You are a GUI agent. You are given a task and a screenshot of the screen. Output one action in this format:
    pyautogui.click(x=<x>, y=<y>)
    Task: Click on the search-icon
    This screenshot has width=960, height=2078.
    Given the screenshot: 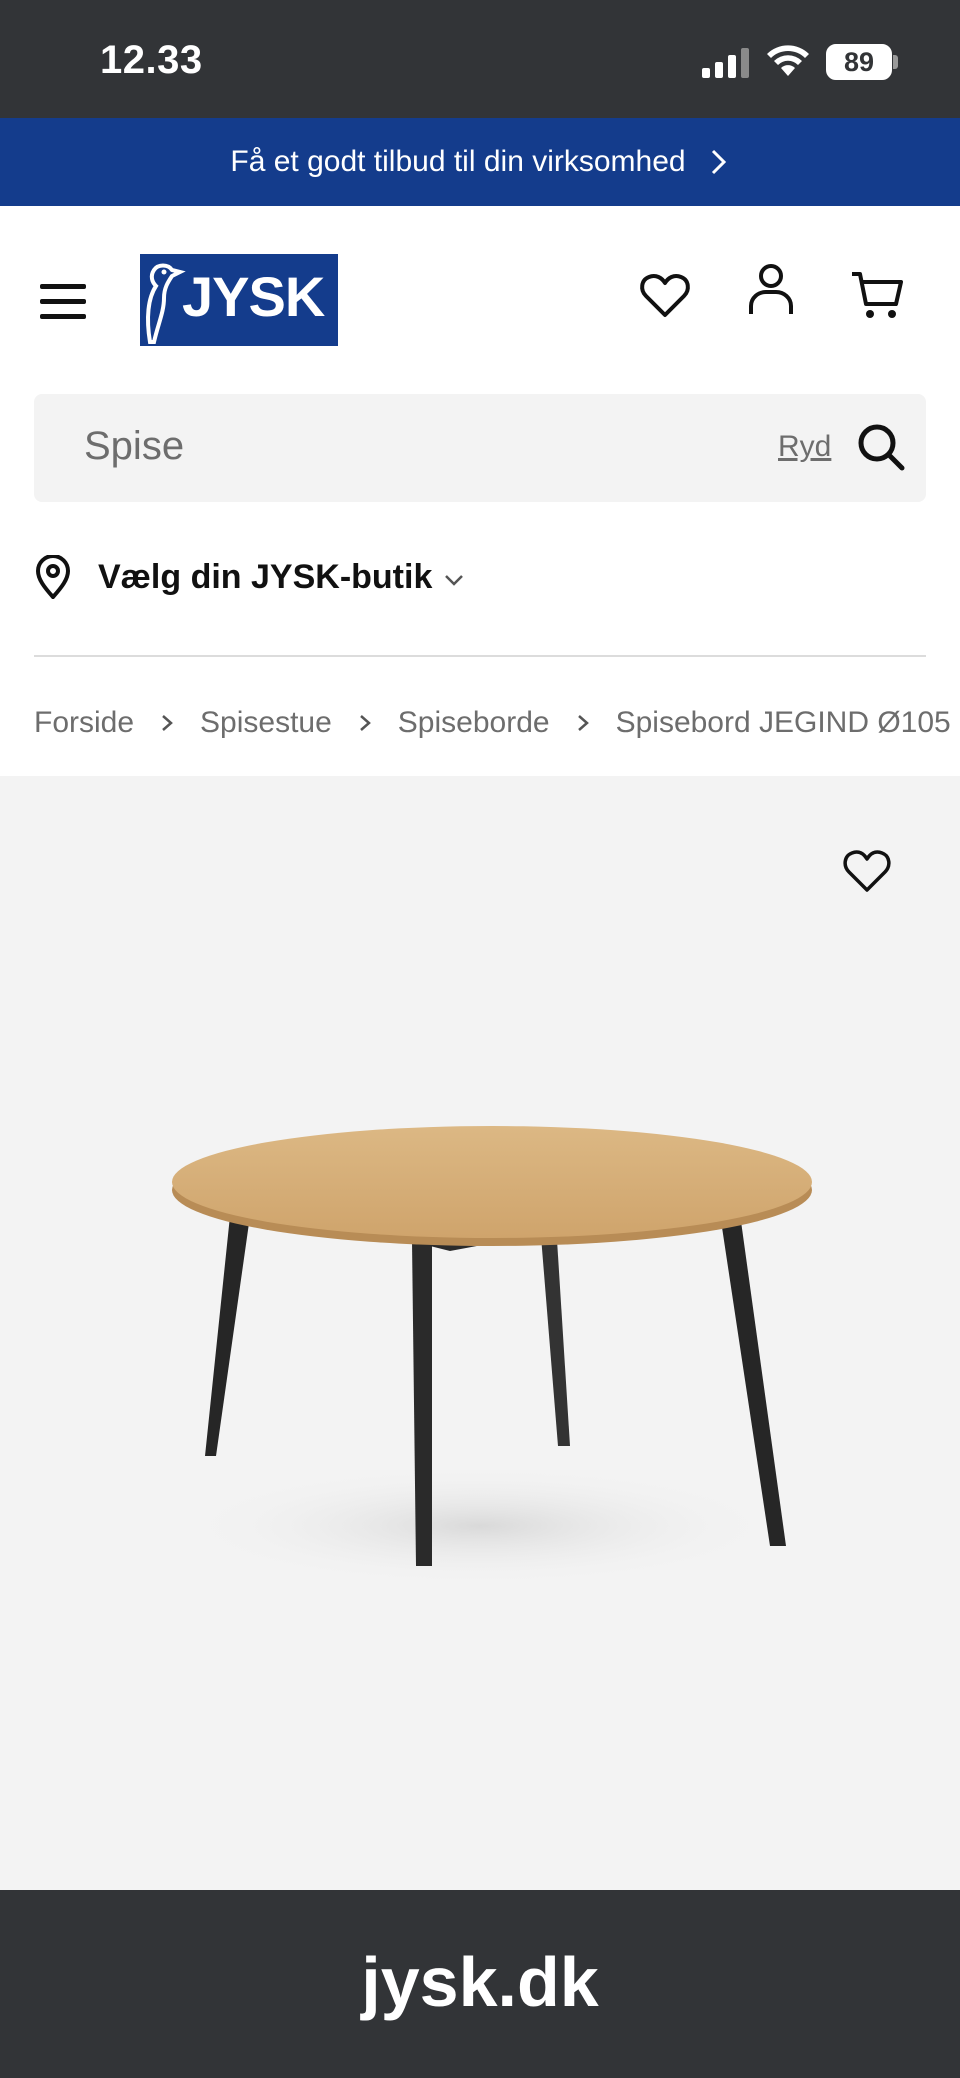 What is the action you would take?
    pyautogui.click(x=881, y=447)
    